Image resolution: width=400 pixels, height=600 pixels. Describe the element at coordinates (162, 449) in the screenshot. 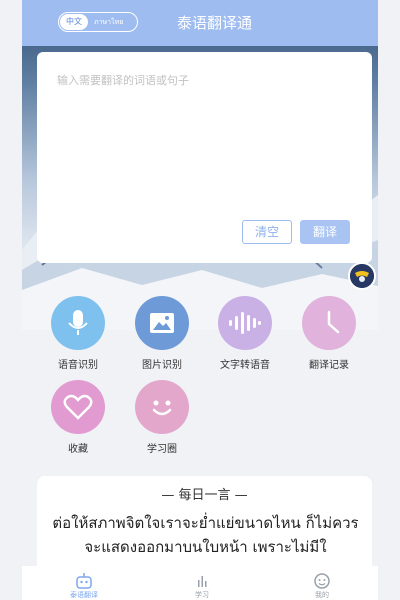

I see `feature-label: 学习圈` at that location.